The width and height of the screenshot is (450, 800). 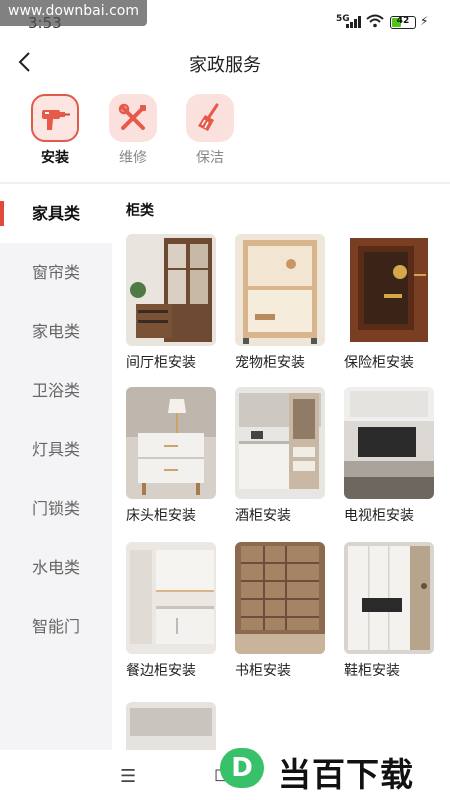 What do you see at coordinates (270, 363) in the screenshot?
I see `item-label: 宠物柜安装` at bounding box center [270, 363].